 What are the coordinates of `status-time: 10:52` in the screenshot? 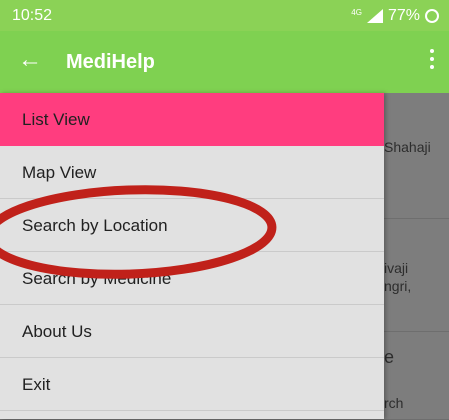 It's located at (32, 15).